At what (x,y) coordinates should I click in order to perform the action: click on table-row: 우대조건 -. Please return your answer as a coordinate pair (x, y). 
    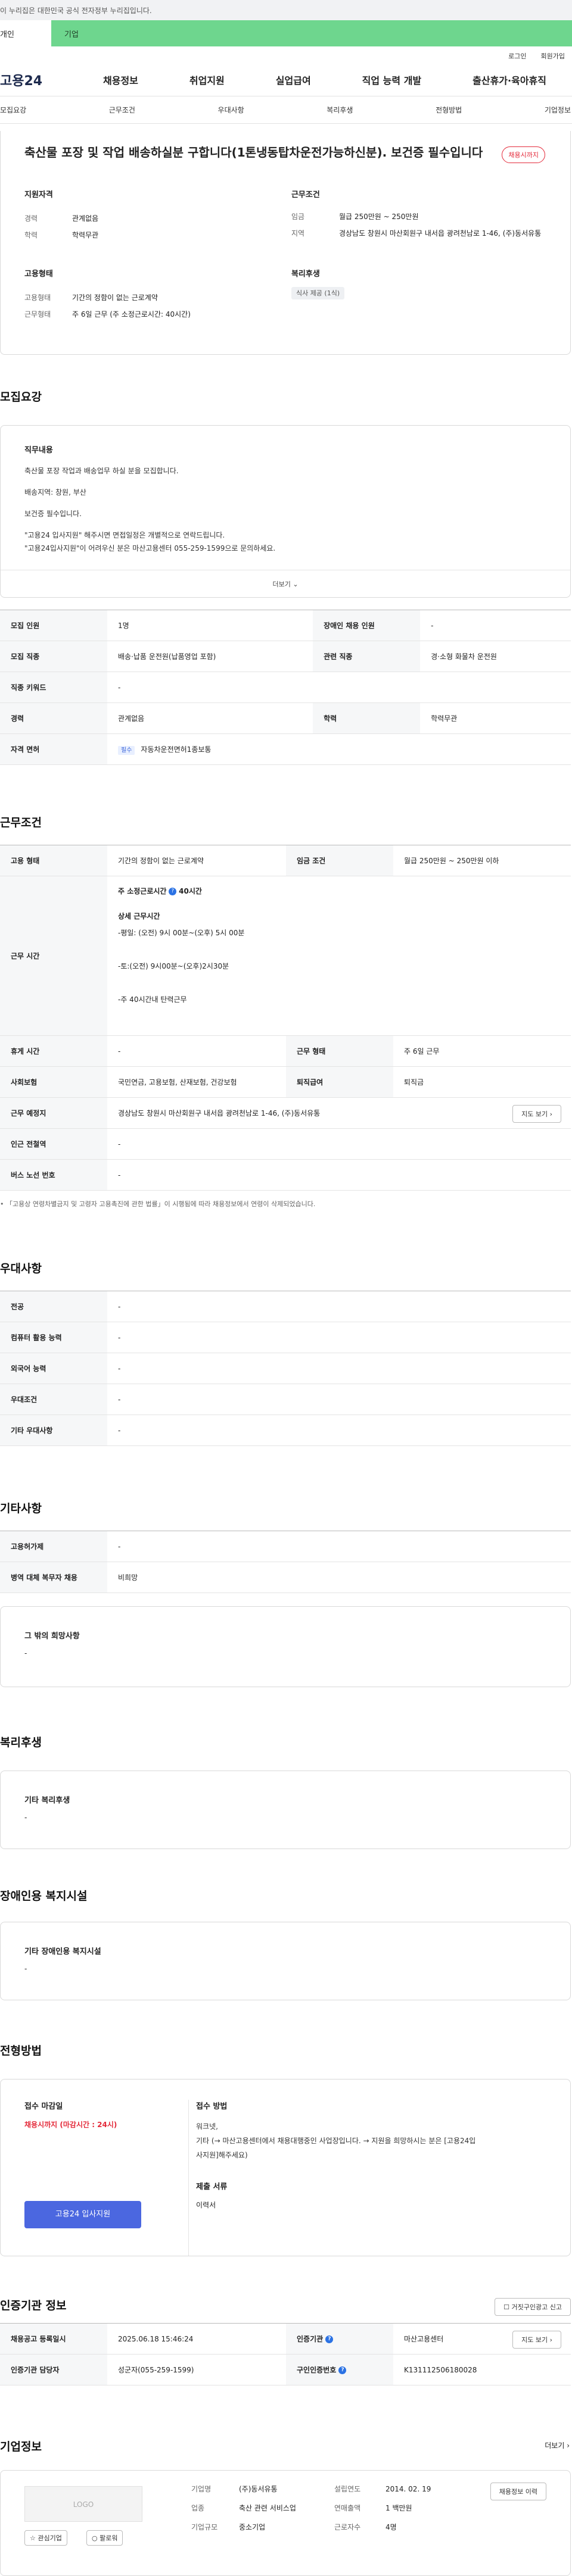
    Looking at the image, I should click on (285, 1399).